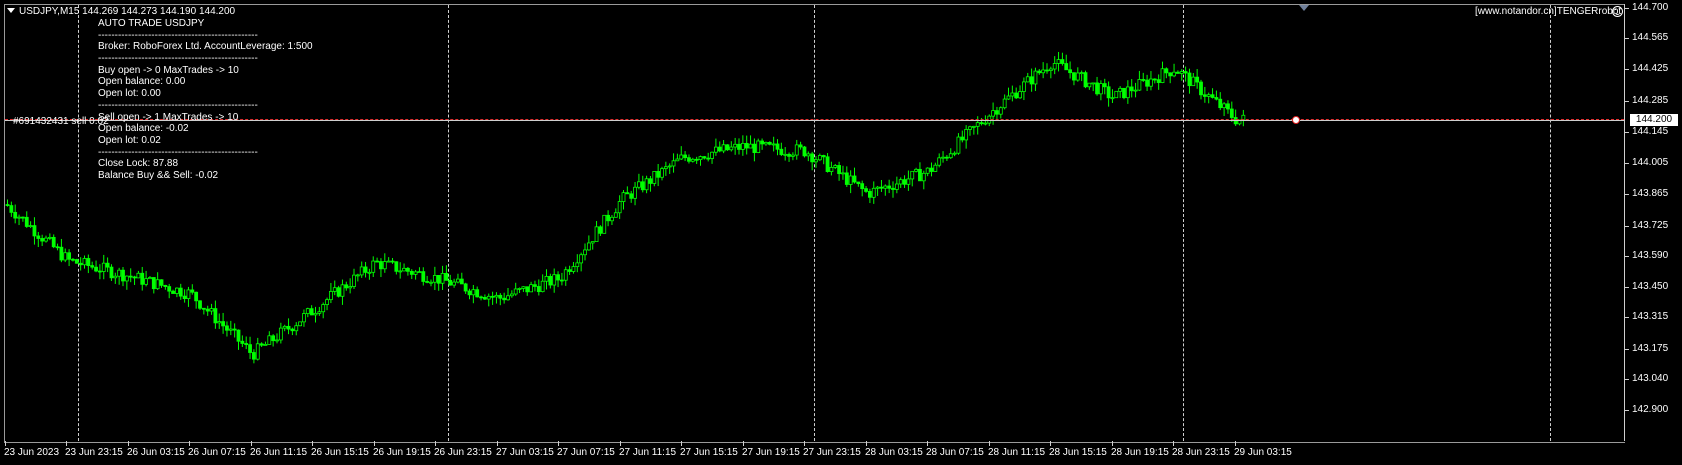  What do you see at coordinates (1304, 8) in the screenshot?
I see `chart-shift-marker-icon` at bounding box center [1304, 8].